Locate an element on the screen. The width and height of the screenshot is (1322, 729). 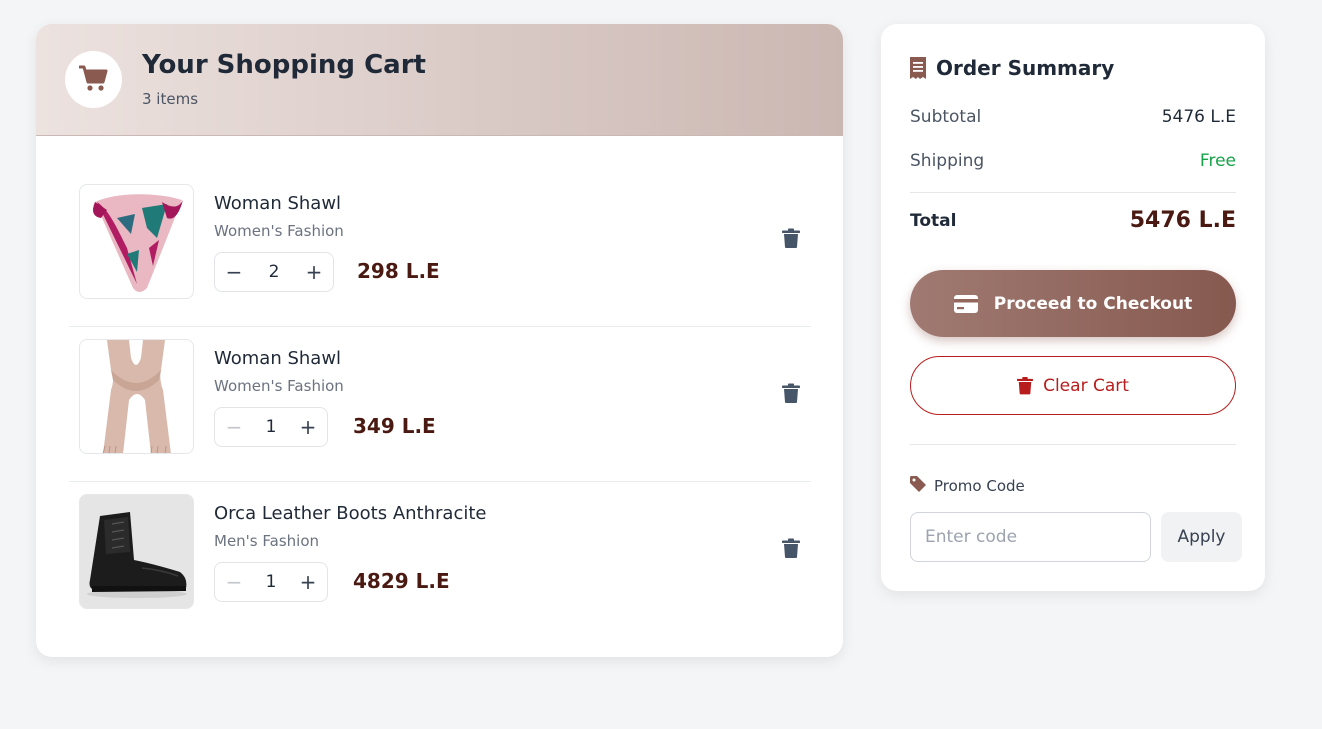
cart-icon is located at coordinates (93, 80).